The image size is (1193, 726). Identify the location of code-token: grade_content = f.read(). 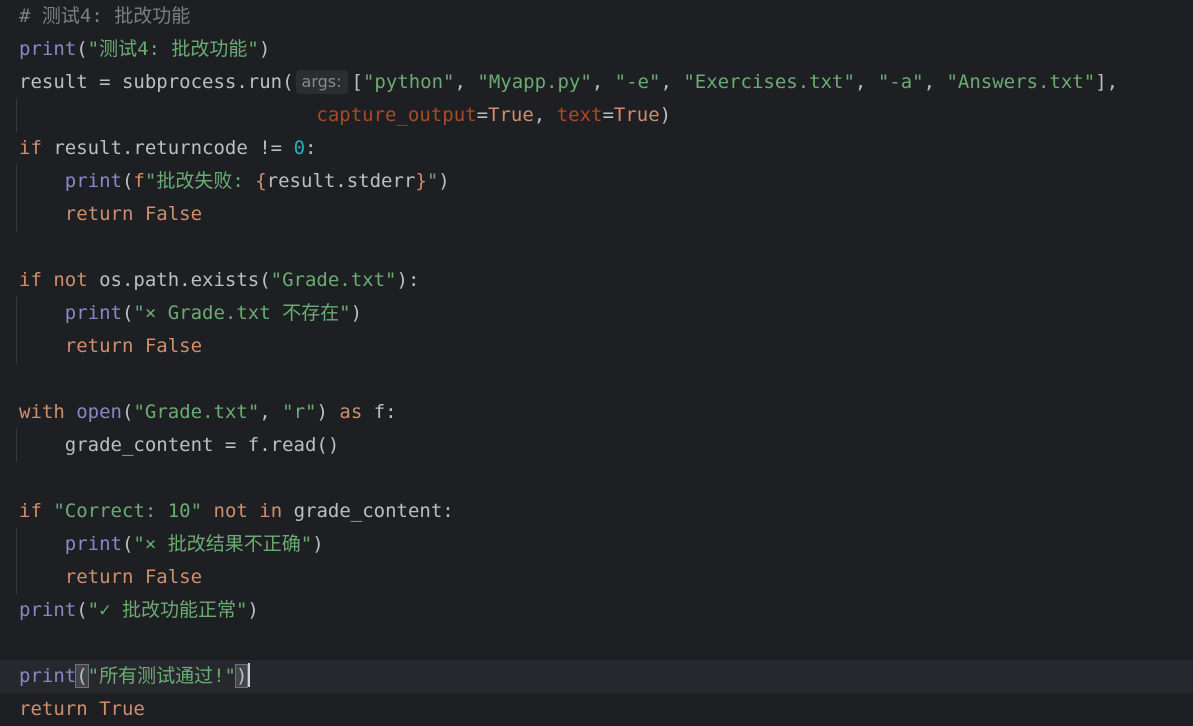
(202, 445).